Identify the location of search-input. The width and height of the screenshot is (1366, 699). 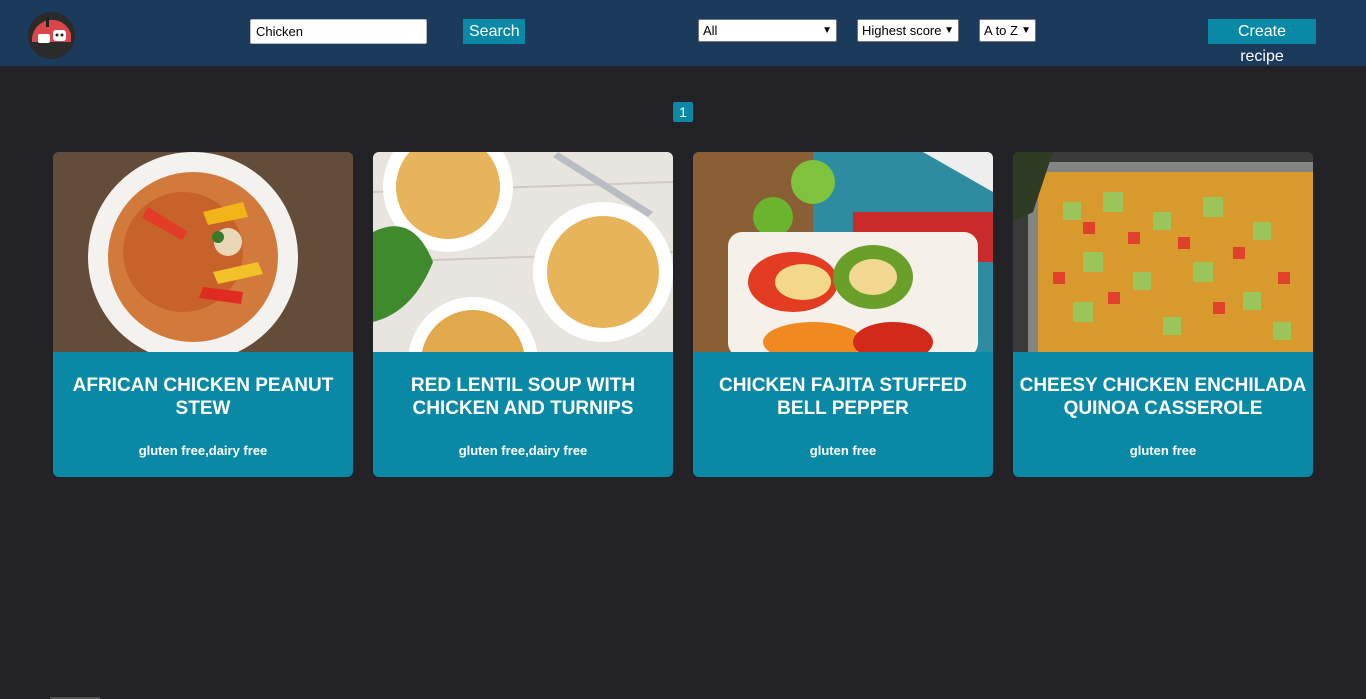
(338, 31).